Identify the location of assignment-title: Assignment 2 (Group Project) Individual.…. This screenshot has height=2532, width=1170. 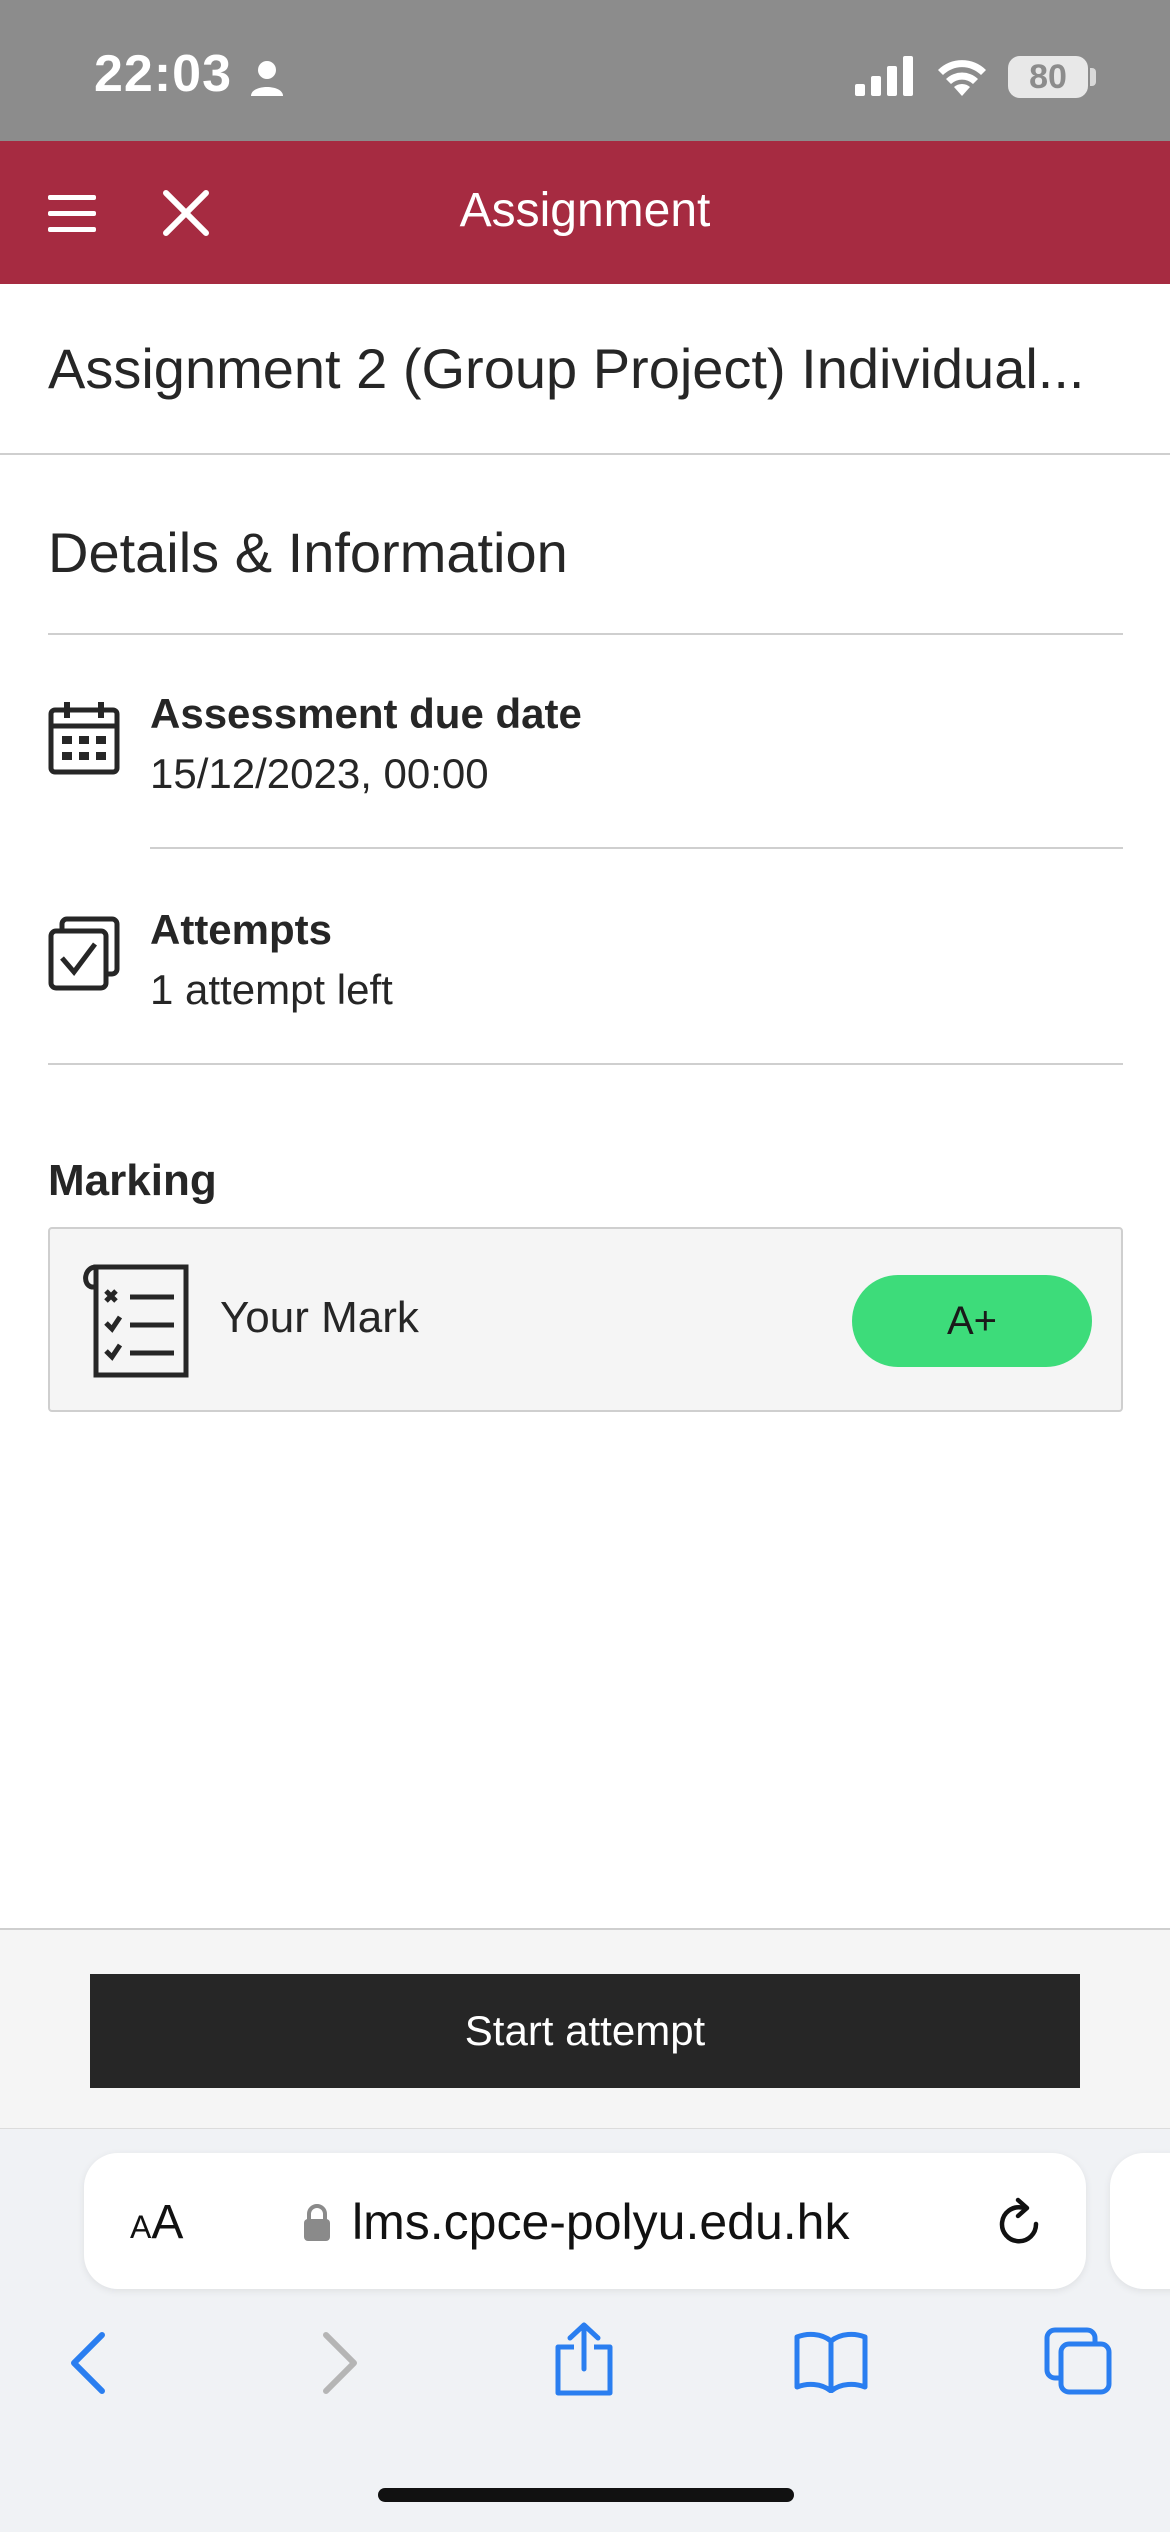
(566, 368).